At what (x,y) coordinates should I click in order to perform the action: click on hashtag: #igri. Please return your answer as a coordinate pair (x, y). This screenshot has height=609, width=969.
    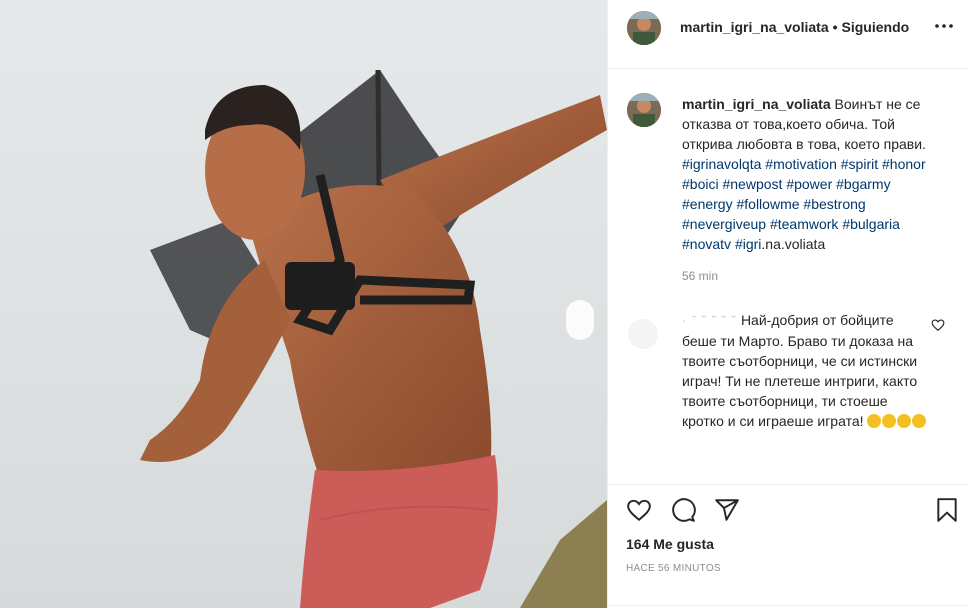
    Looking at the image, I should click on (748, 244).